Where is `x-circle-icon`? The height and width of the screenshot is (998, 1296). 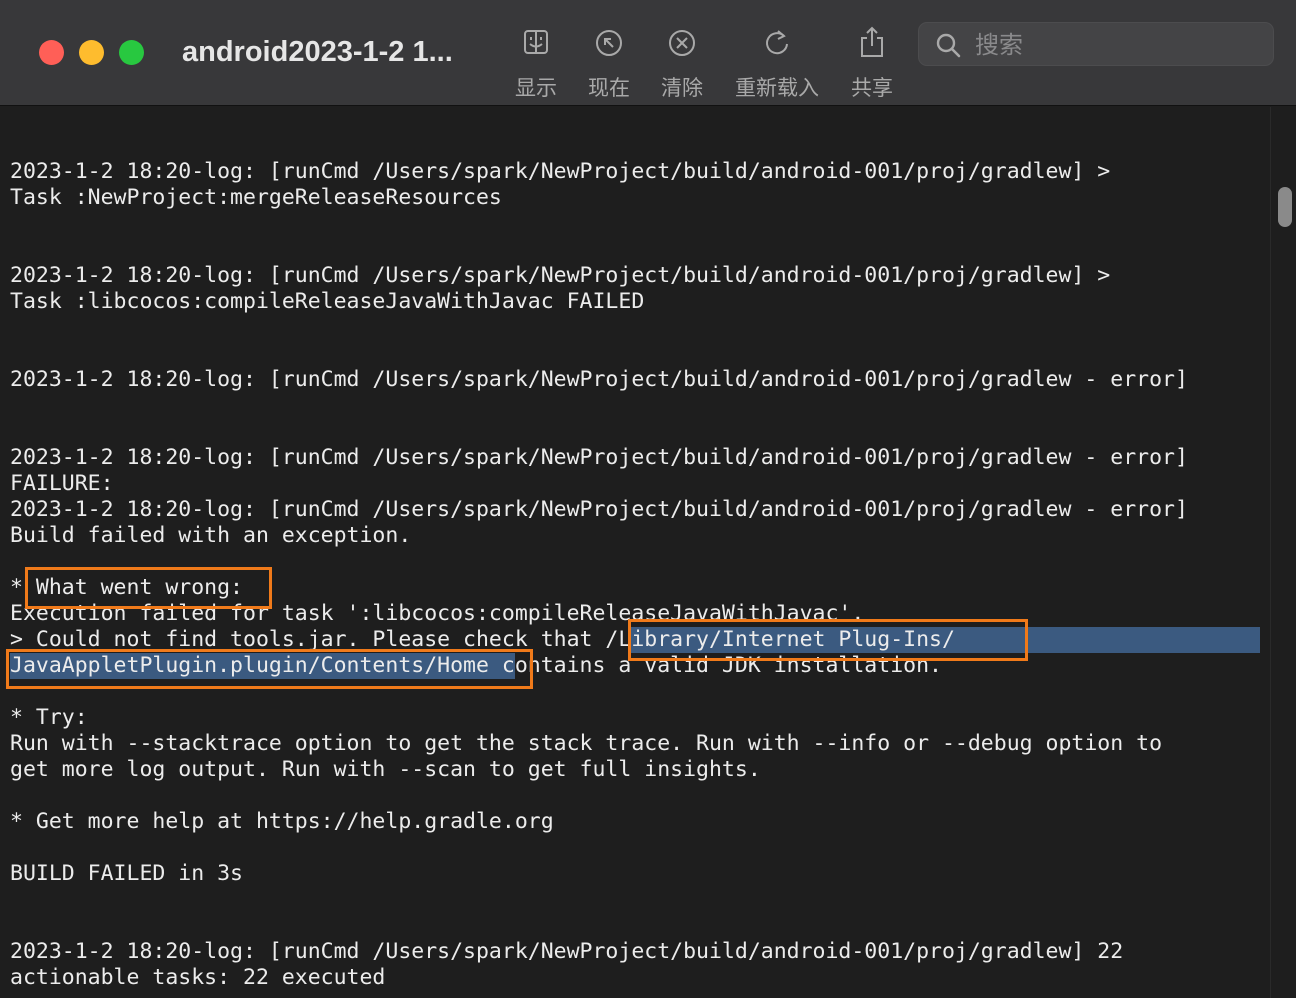 x-circle-icon is located at coordinates (682, 43).